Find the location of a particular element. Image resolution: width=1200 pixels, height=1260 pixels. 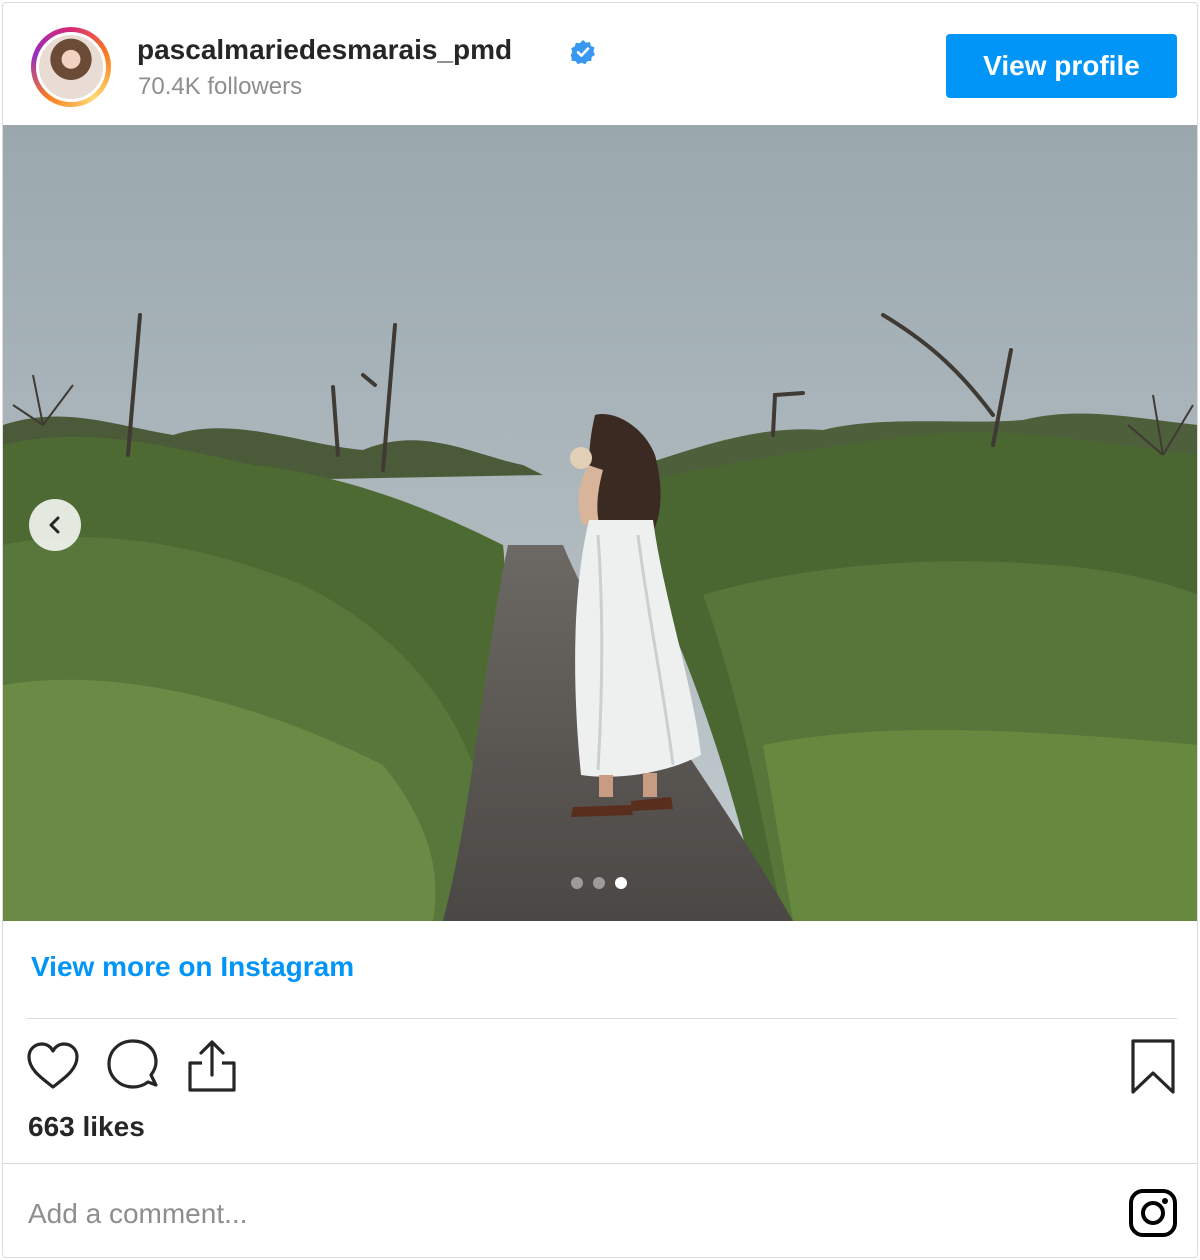

bookmark-icon is located at coordinates (1153, 1067).